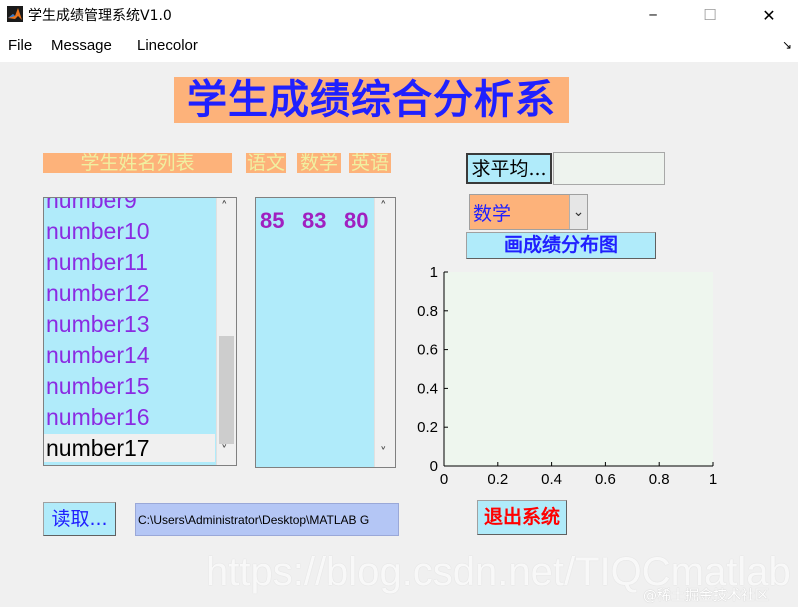 This screenshot has height=607, width=798. Describe the element at coordinates (15, 14) in the screenshot. I see `matlab-logo-icon` at that location.